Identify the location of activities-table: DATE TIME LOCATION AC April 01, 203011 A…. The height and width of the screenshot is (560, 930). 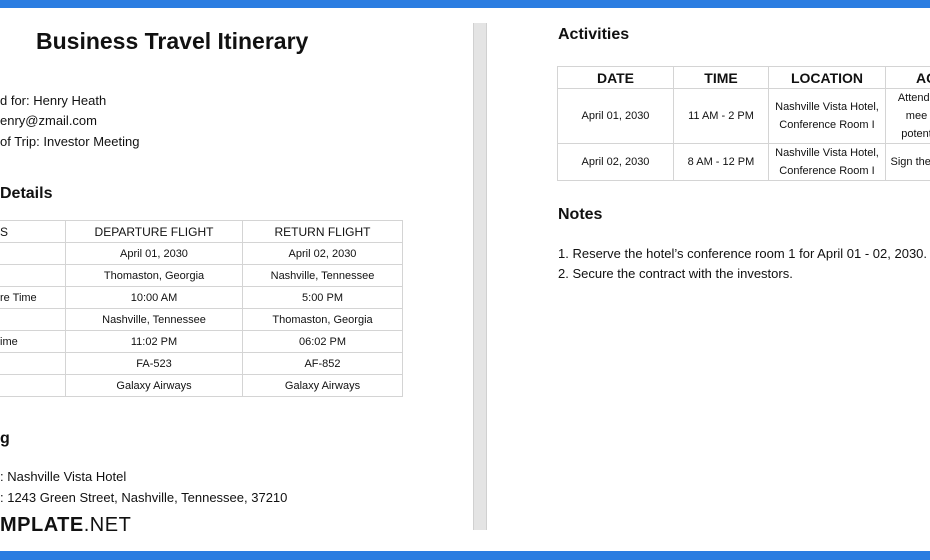
(743, 123).